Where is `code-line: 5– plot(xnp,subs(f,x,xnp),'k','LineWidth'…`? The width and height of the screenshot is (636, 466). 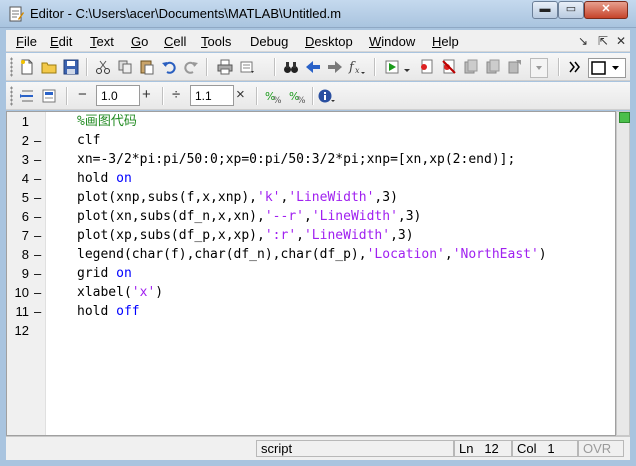 code-line: 5– plot(xnp,subs(f,x,xnp),'k','LineWidth'… is located at coordinates (307, 197).